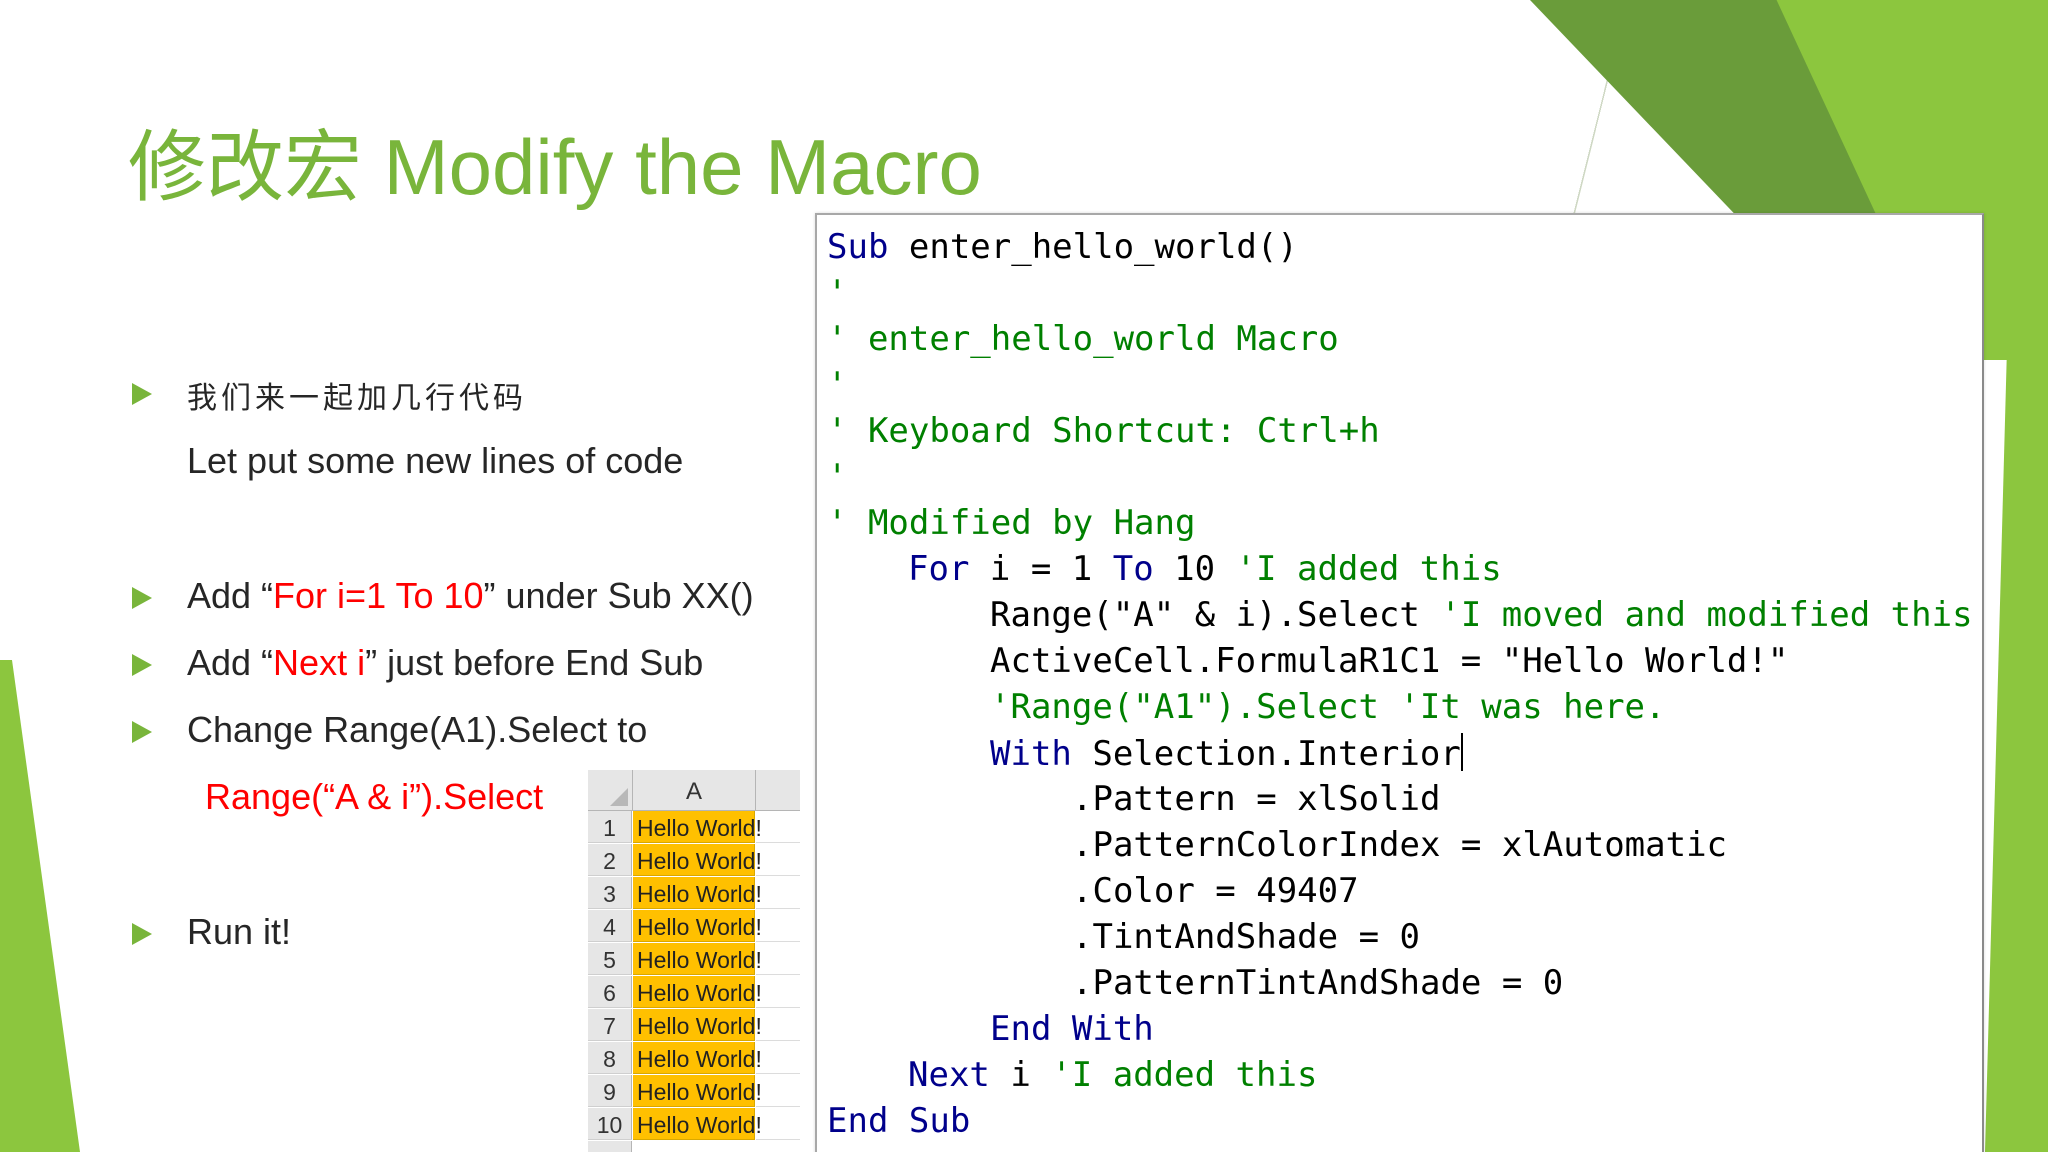  I want to click on code-line-2: ', so click(837, 293).